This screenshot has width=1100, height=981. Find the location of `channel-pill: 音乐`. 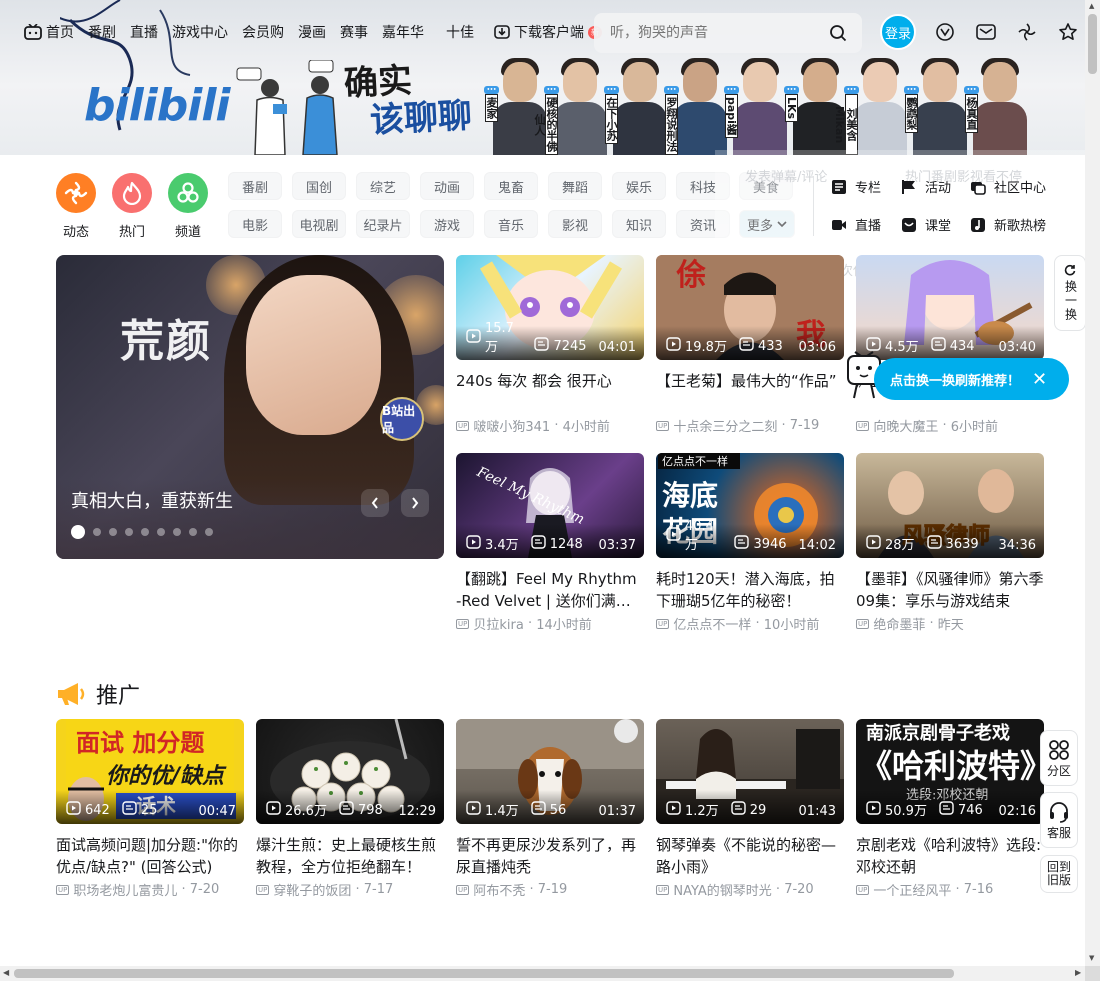

channel-pill: 音乐 is located at coordinates (511, 224).